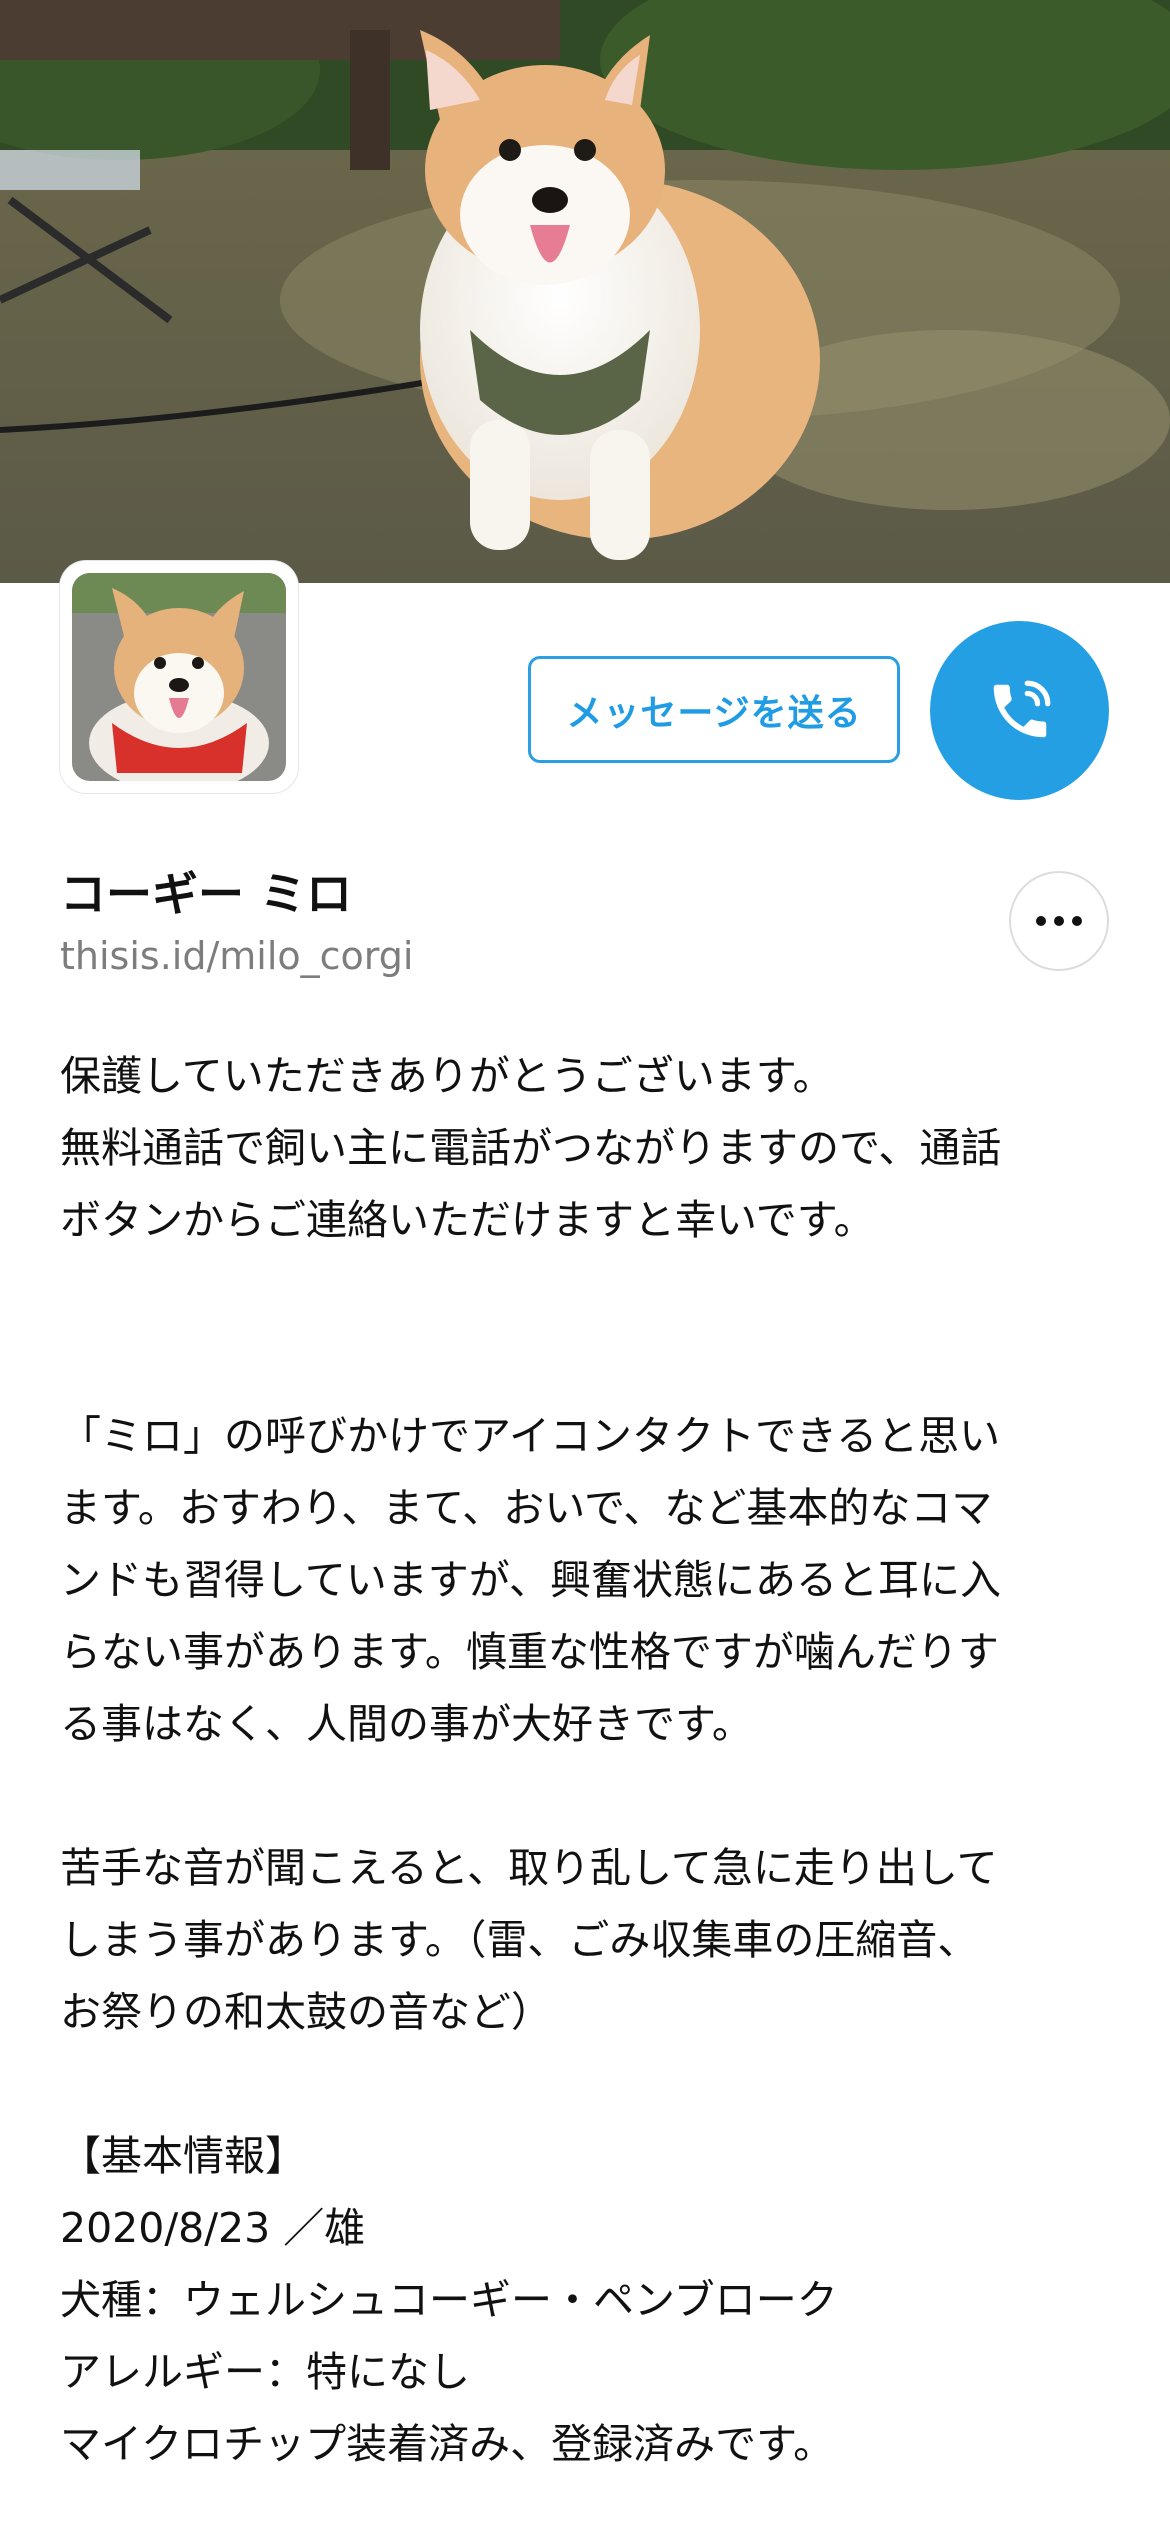 The width and height of the screenshot is (1170, 2532). I want to click on phone-call-icon, so click(1021, 708).